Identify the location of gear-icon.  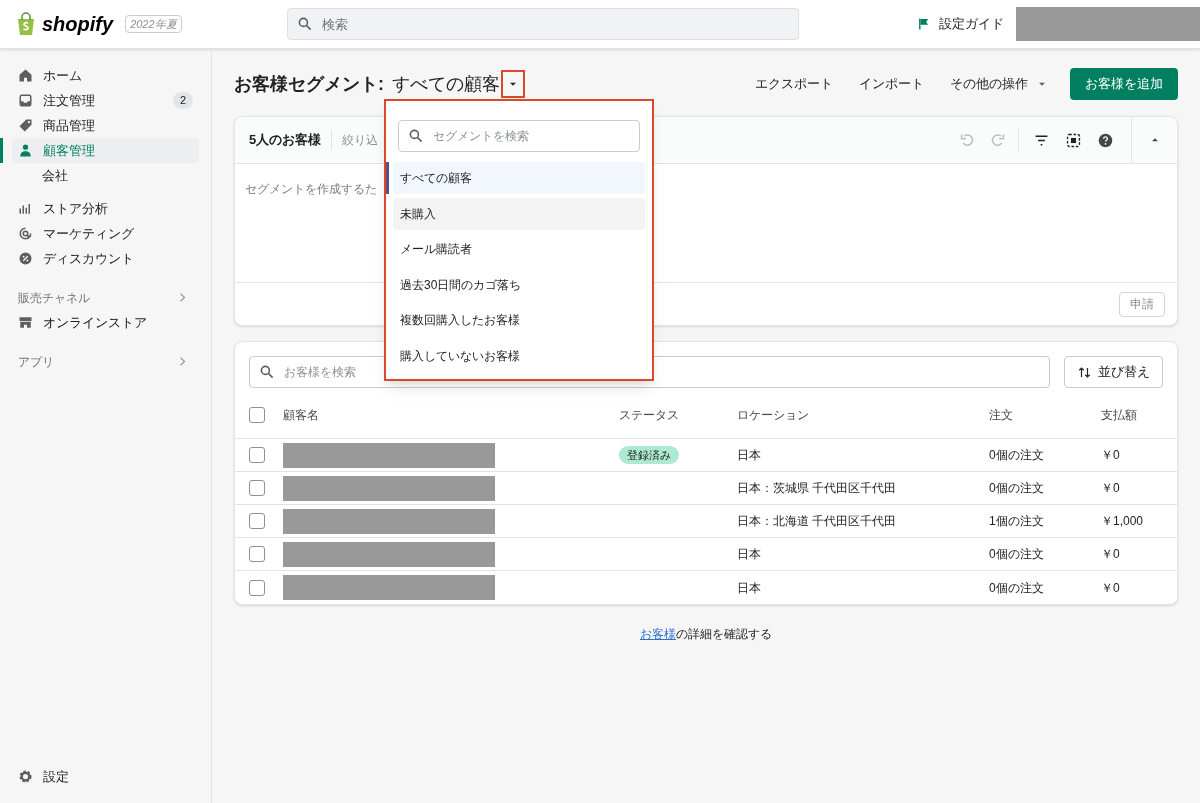
(25, 776).